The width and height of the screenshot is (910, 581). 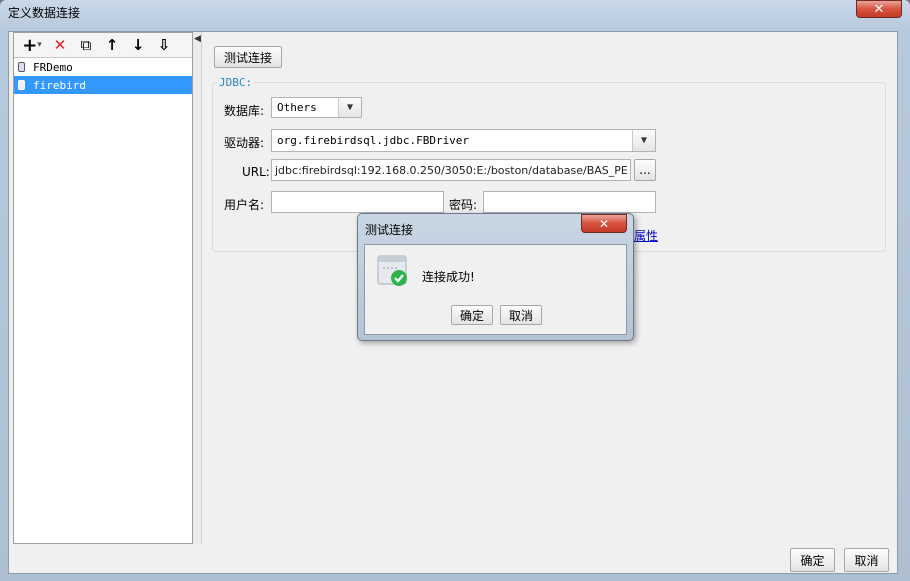 What do you see at coordinates (53, 67) in the screenshot?
I see `connection-label: FRDemo` at bounding box center [53, 67].